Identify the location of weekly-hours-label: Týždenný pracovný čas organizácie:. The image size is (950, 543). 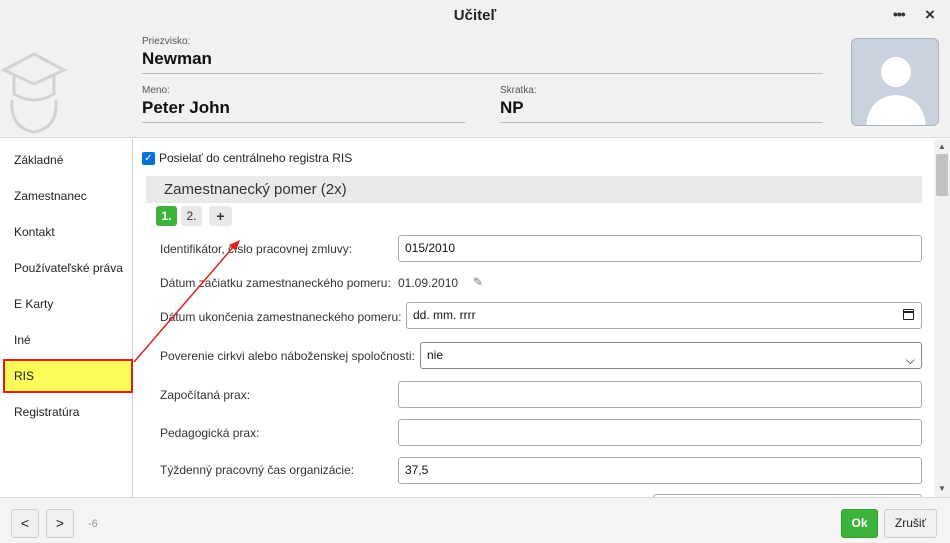
(257, 470).